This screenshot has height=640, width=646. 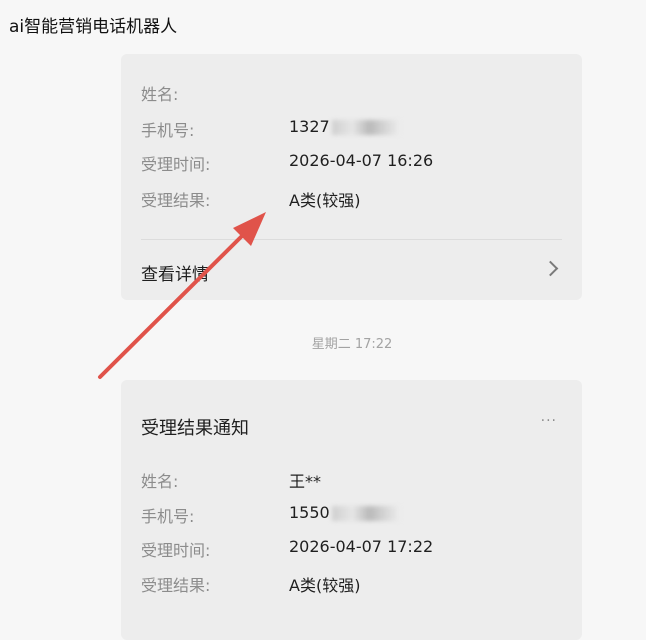 I want to click on phone-value-wrap: 1327, so click(x=344, y=126).